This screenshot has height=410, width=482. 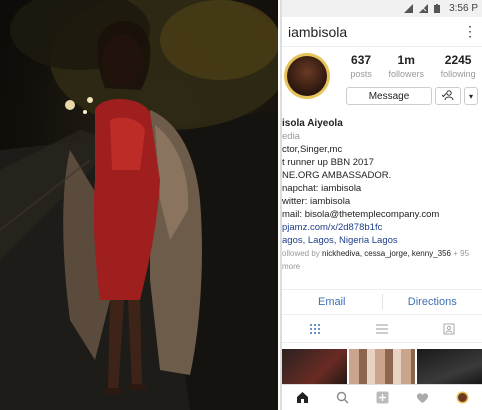 I want to click on heart-icon, so click(x=422, y=398).